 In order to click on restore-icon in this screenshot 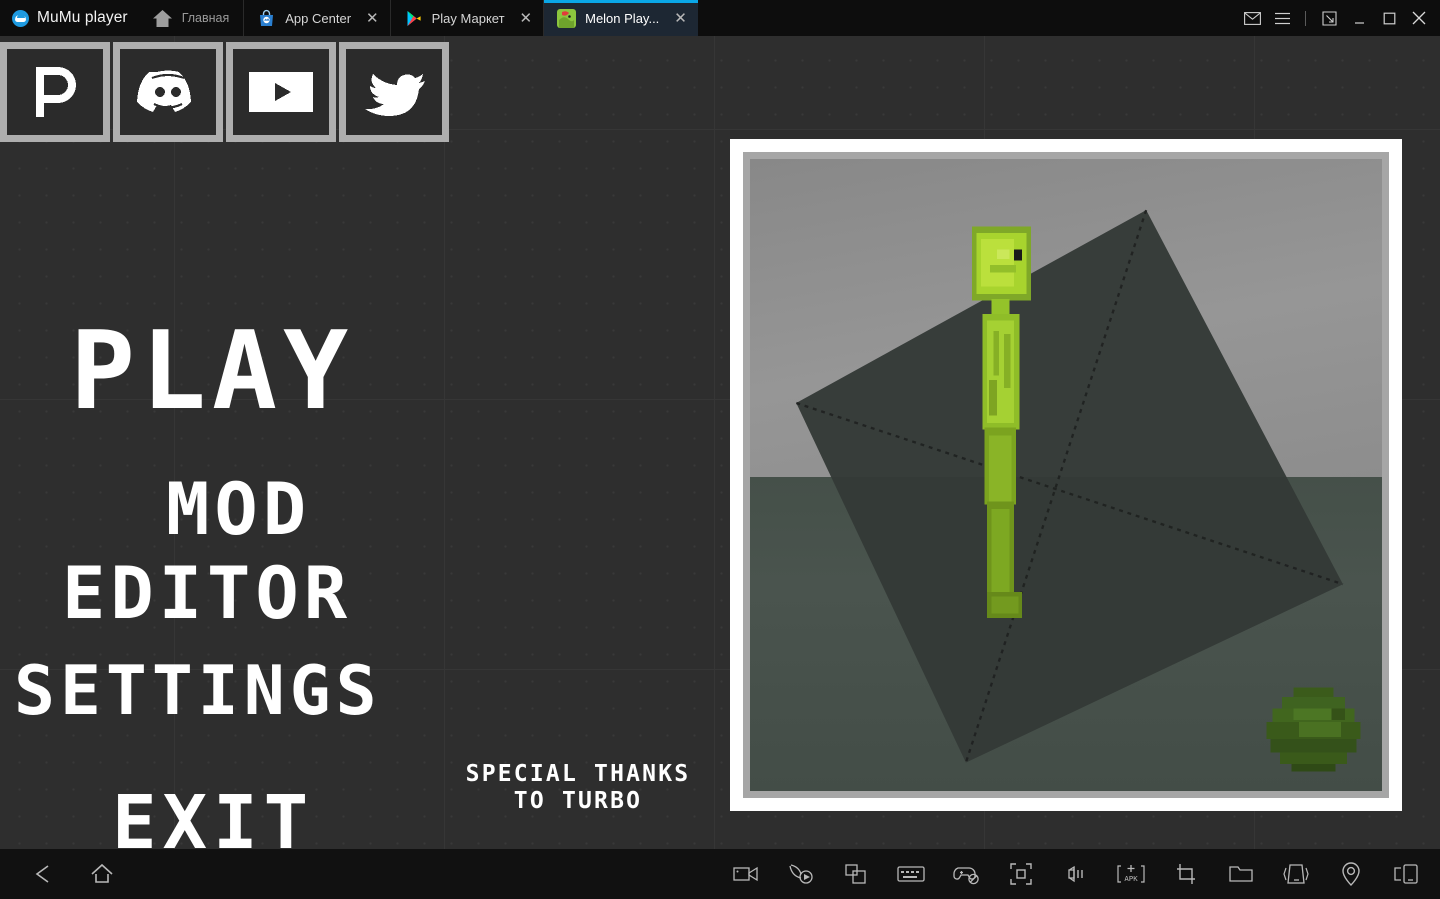, I will do `click(1329, 18)`.